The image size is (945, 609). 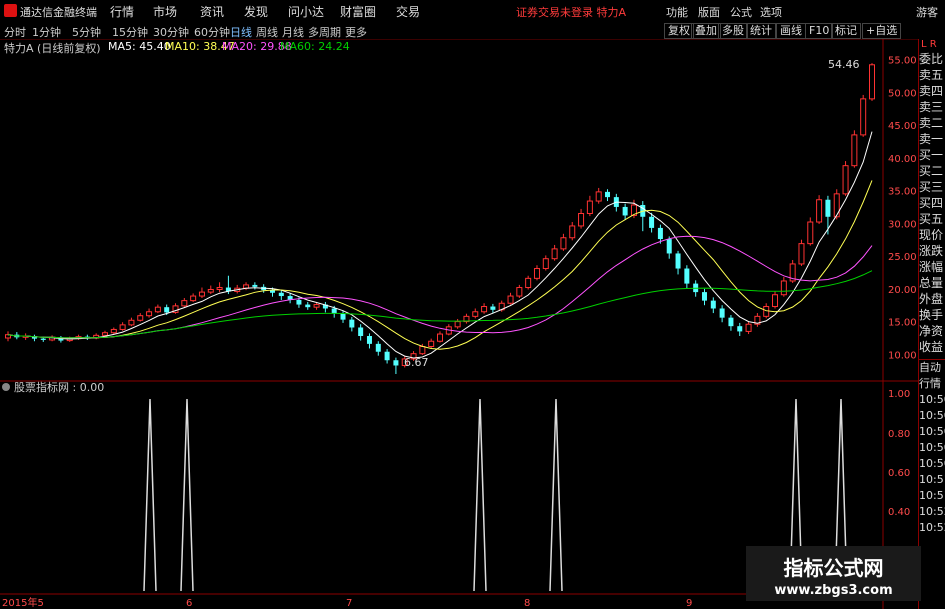 What do you see at coordinates (122, 11) in the screenshot?
I see `menu-quotes: 行情` at bounding box center [122, 11].